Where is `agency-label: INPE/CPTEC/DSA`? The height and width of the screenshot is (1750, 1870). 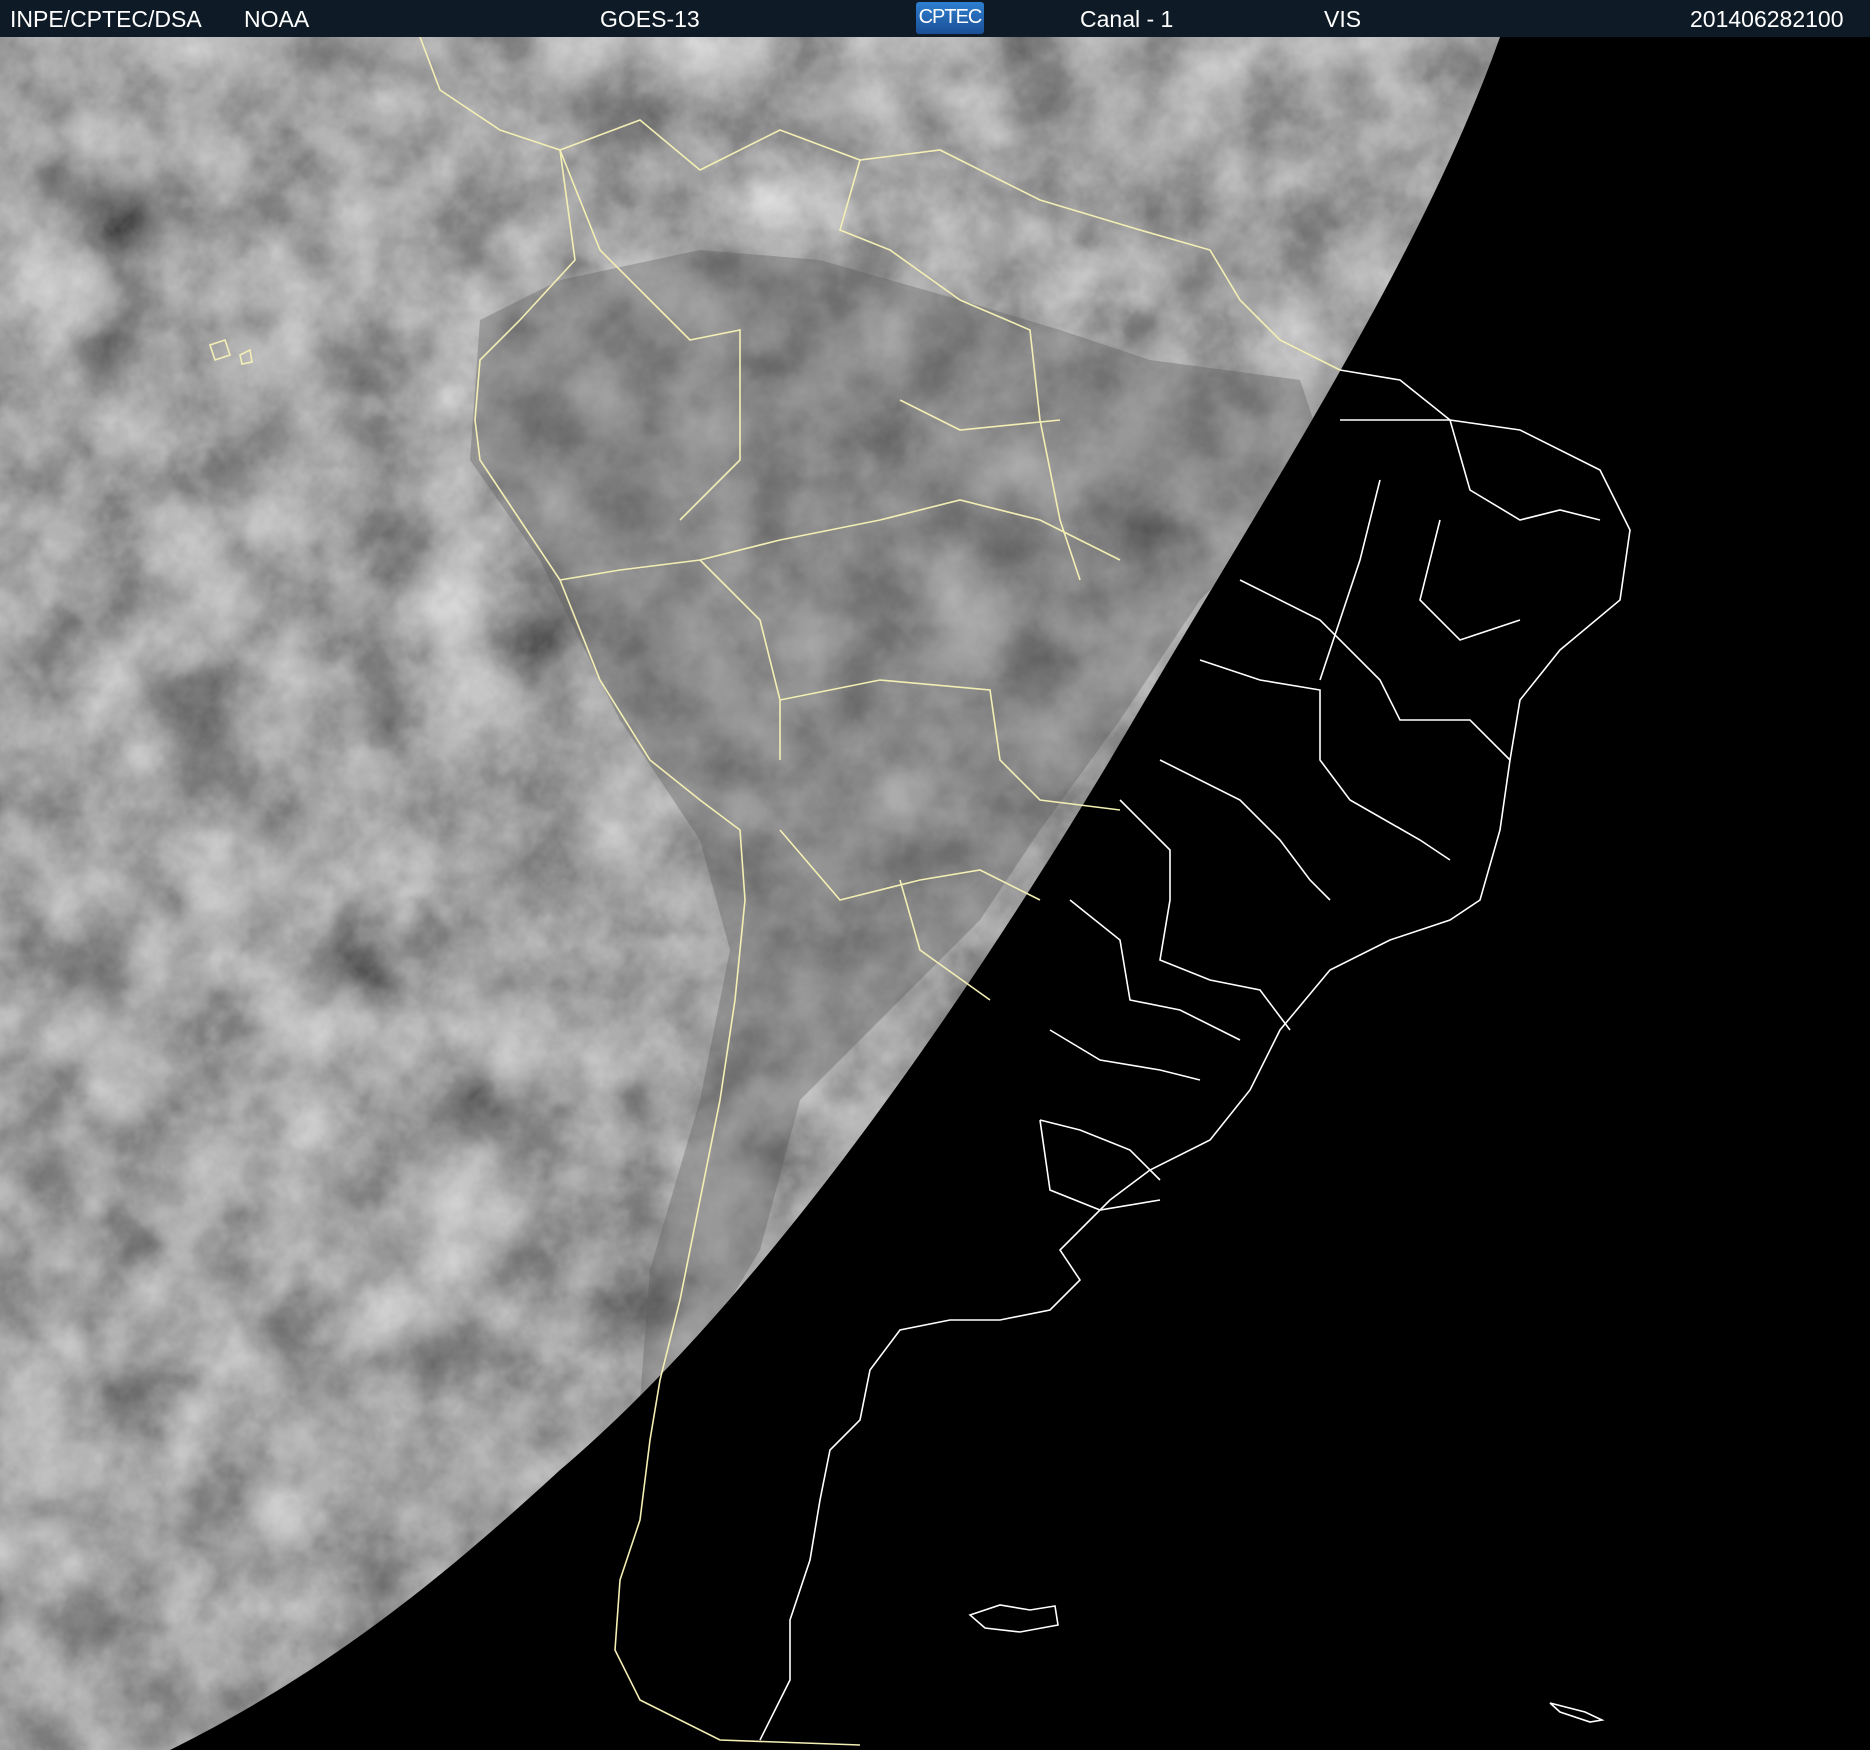 agency-label: INPE/CPTEC/DSA is located at coordinates (106, 19).